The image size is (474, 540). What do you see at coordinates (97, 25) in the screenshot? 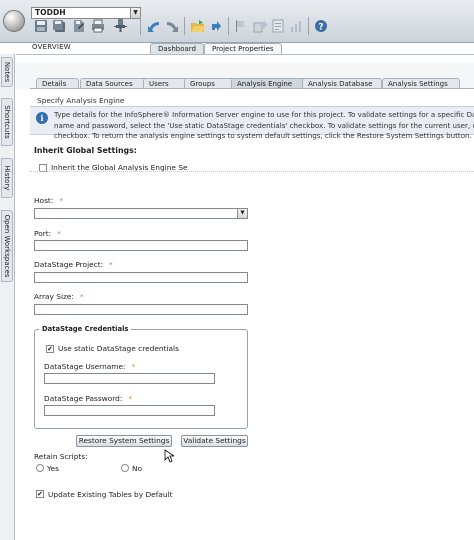
I see `print-icon` at bounding box center [97, 25].